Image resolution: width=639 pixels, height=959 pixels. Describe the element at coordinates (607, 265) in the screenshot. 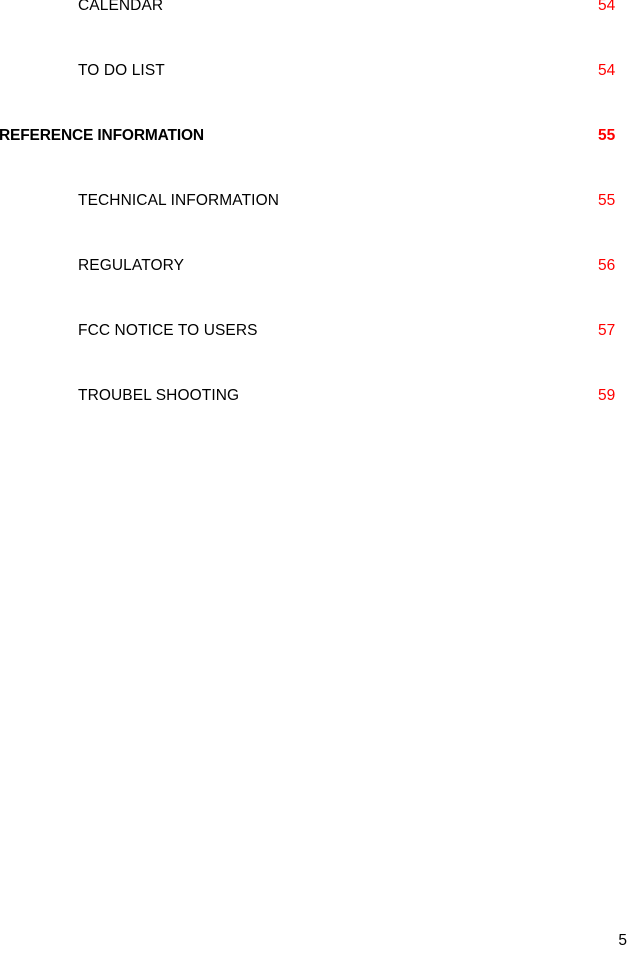

I see `toc-entry-page-number: 56` at that location.